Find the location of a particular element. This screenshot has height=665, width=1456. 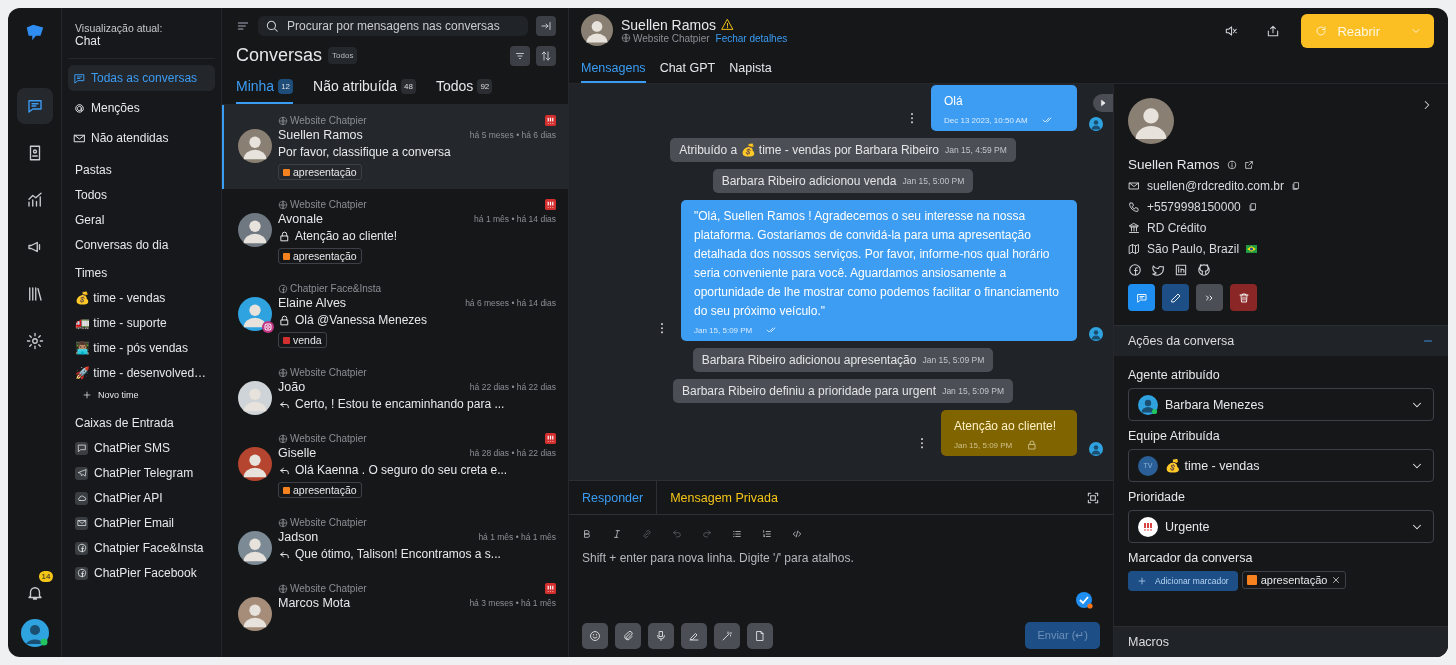

sort-button is located at coordinates (546, 55).